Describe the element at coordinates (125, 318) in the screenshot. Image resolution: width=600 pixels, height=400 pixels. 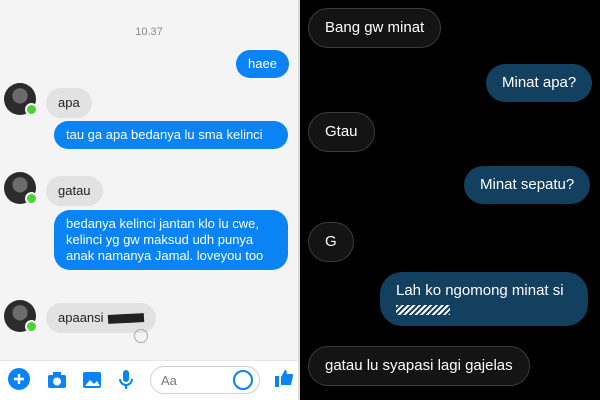
I see `censor-bar` at that location.